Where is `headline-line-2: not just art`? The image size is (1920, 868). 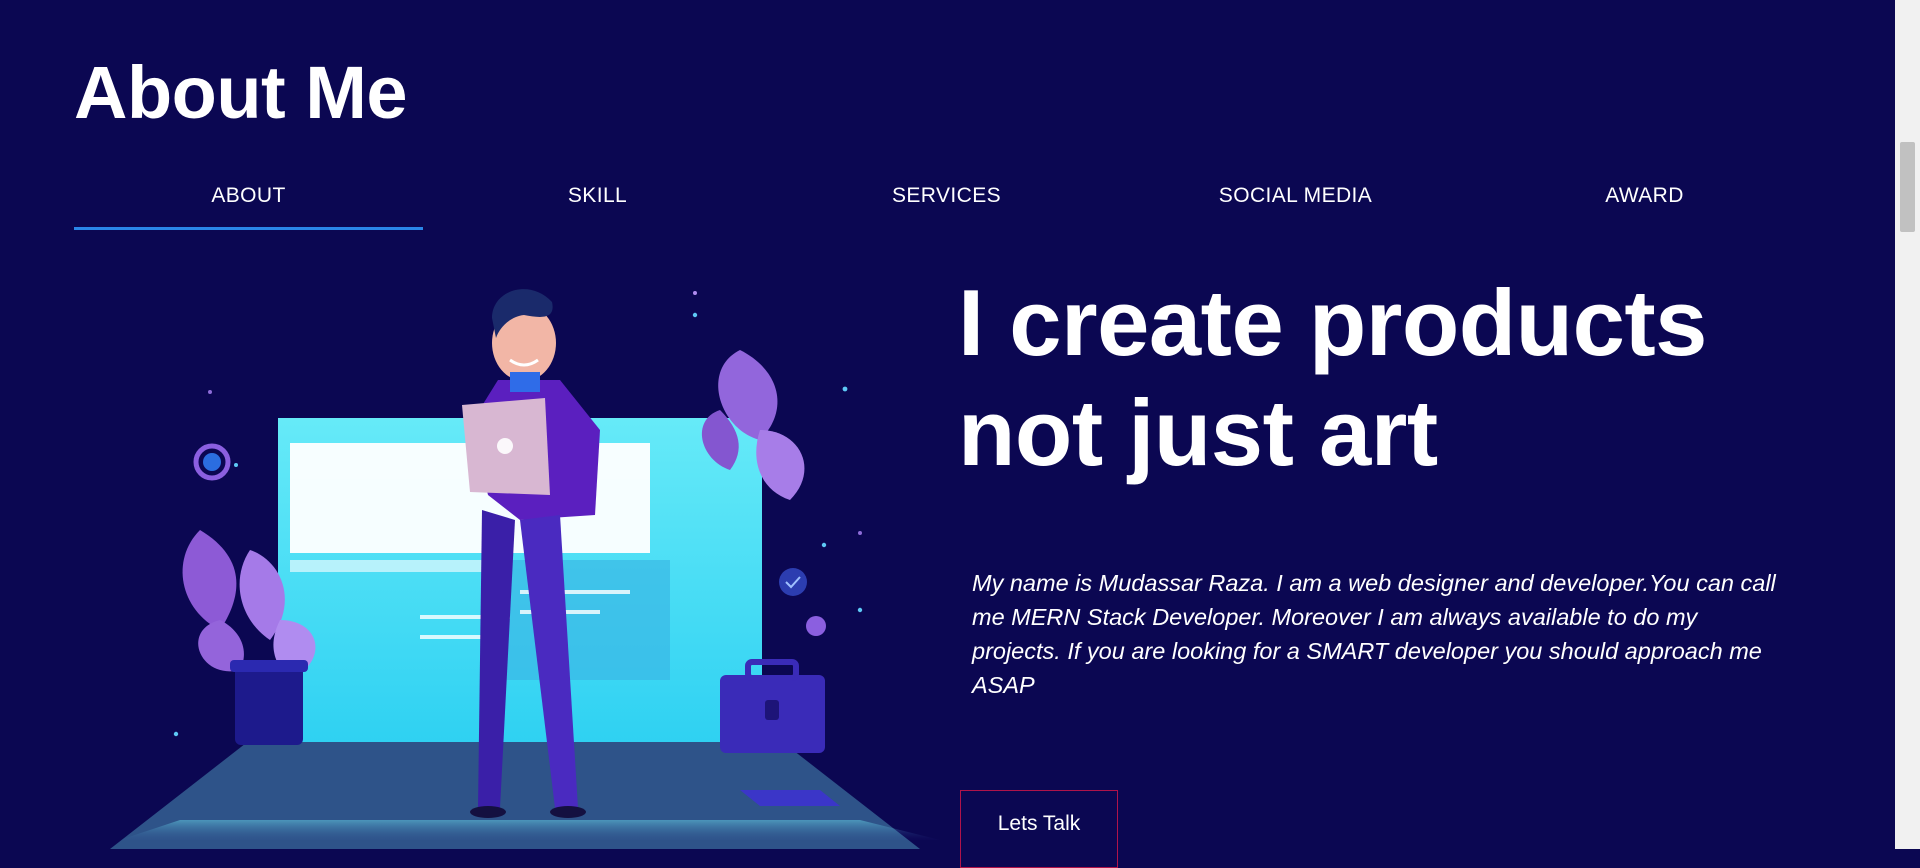
headline-line-2: not just art is located at coordinates (1198, 432).